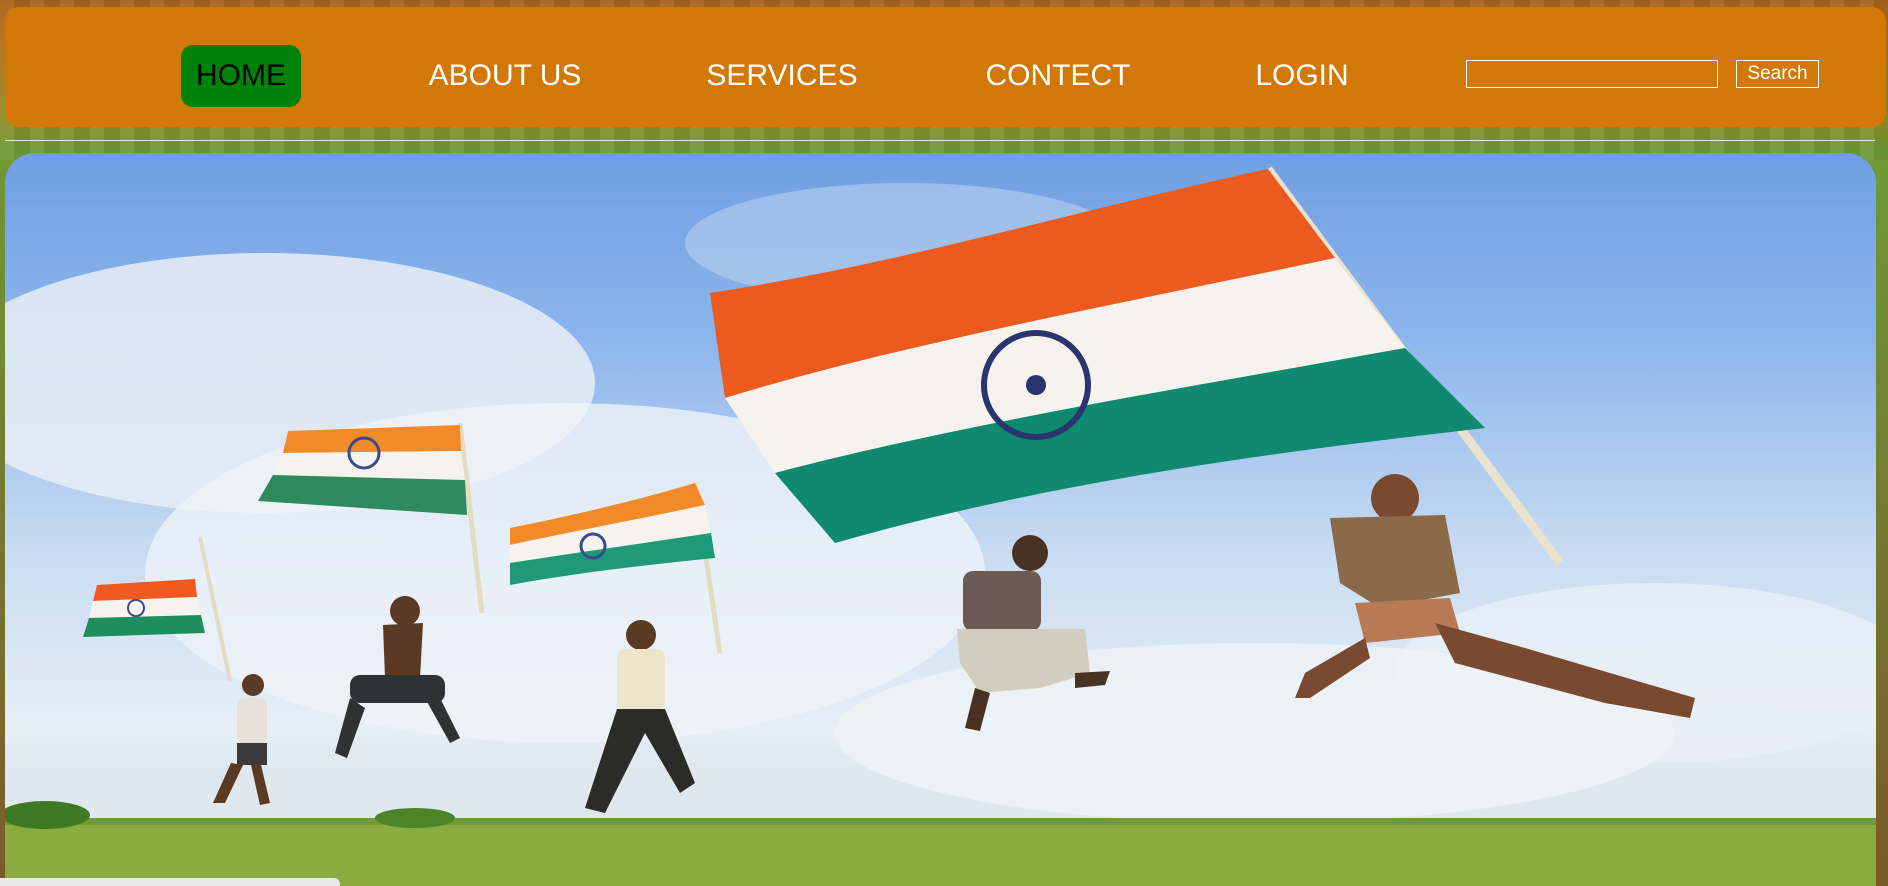  Describe the element at coordinates (940, 140) in the screenshot. I see `nav-divider` at that location.